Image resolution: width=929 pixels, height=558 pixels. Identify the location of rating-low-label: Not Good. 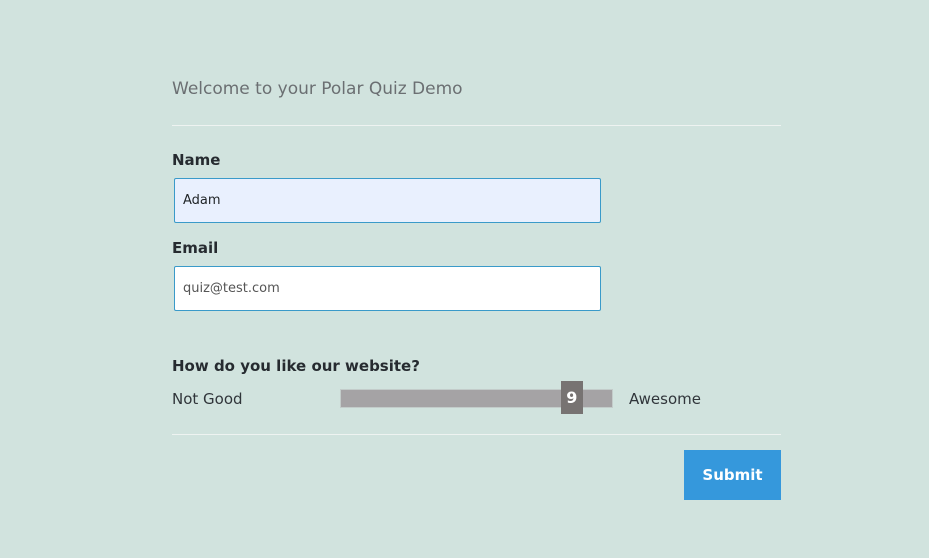
(207, 399).